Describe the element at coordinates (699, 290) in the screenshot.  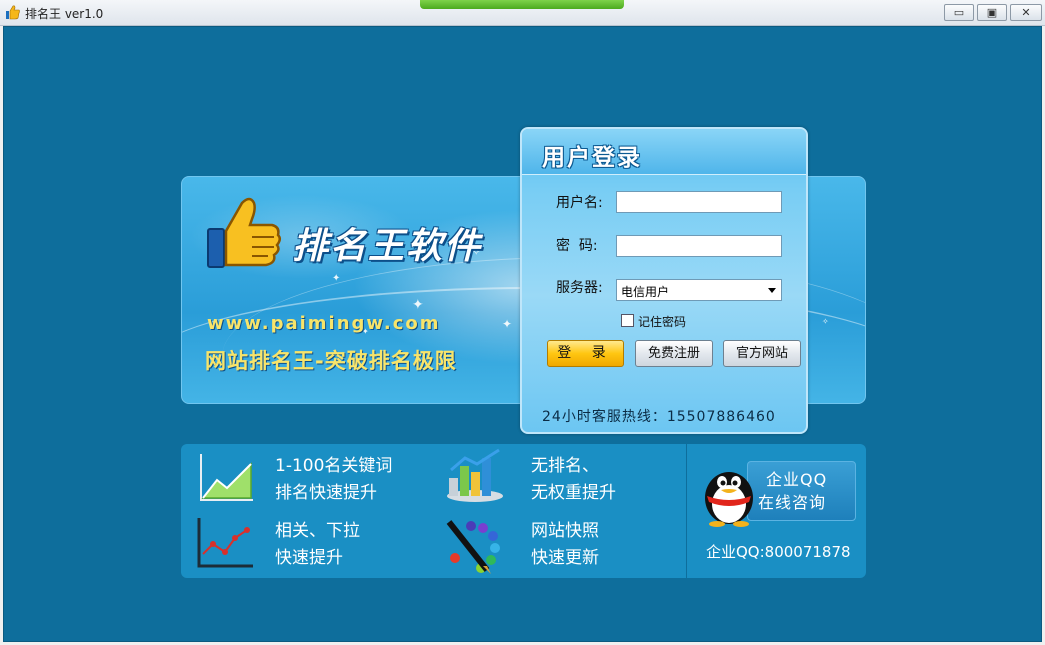
I see `server-select: 电信用户` at that location.